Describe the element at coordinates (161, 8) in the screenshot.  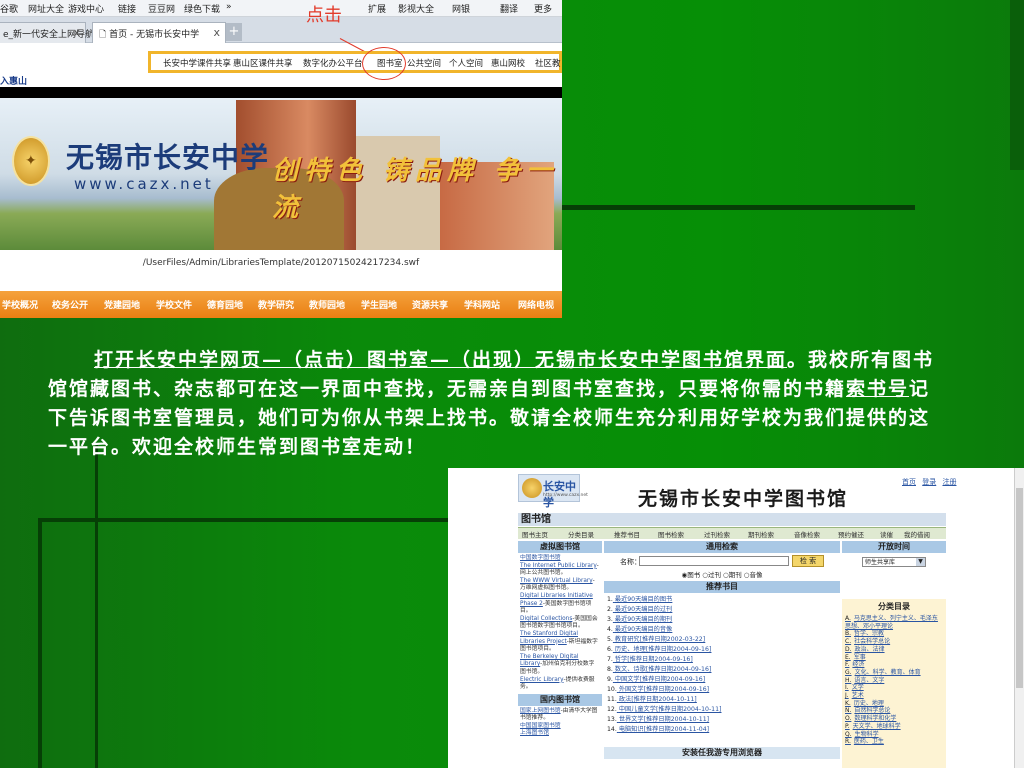
I see `favorite-item: 豆豆网` at that location.